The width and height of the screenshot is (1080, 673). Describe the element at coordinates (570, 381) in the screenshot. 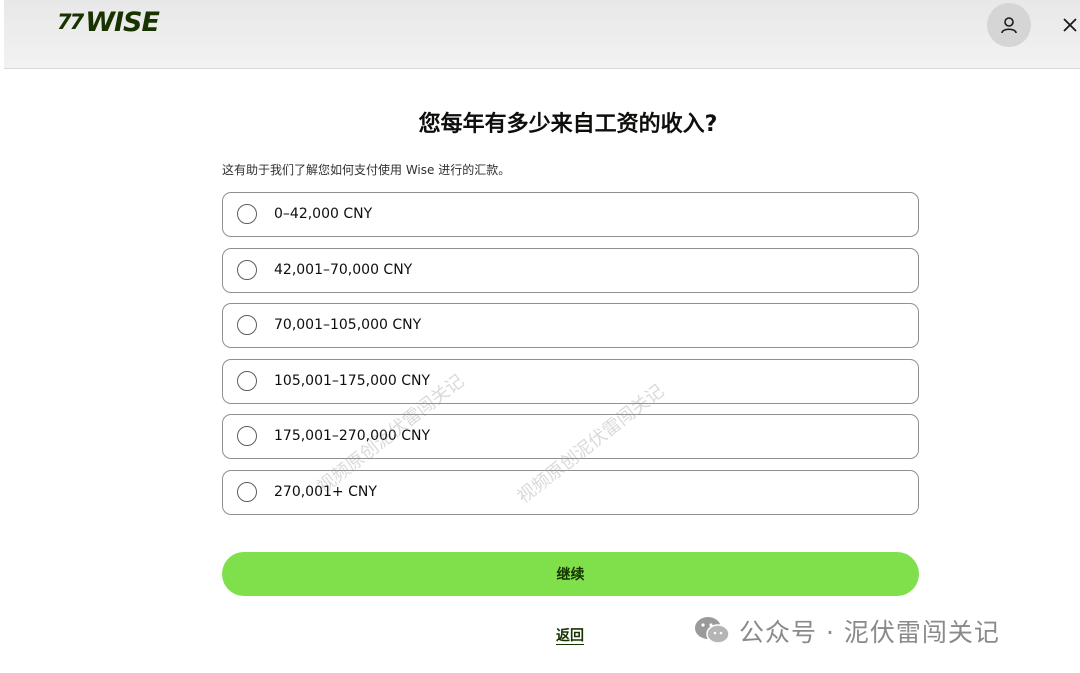

I see `income-option-4: 105,001–175,000 CNY` at that location.